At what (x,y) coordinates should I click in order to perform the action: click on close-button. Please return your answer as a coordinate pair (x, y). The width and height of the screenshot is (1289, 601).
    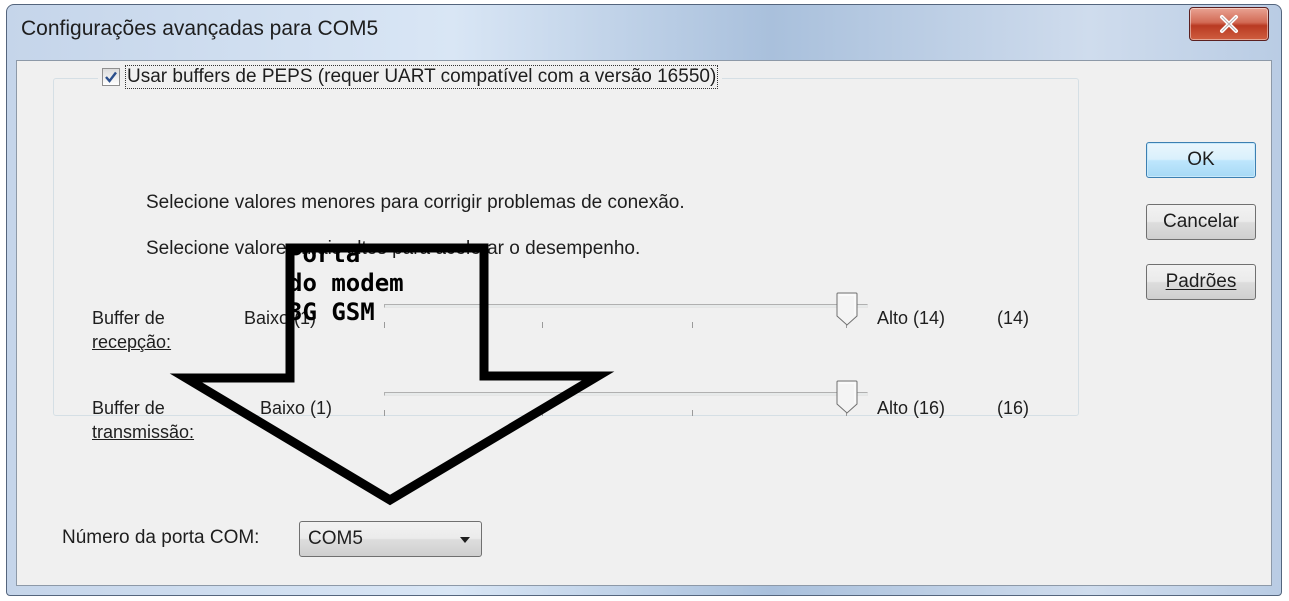
    Looking at the image, I should click on (1229, 24).